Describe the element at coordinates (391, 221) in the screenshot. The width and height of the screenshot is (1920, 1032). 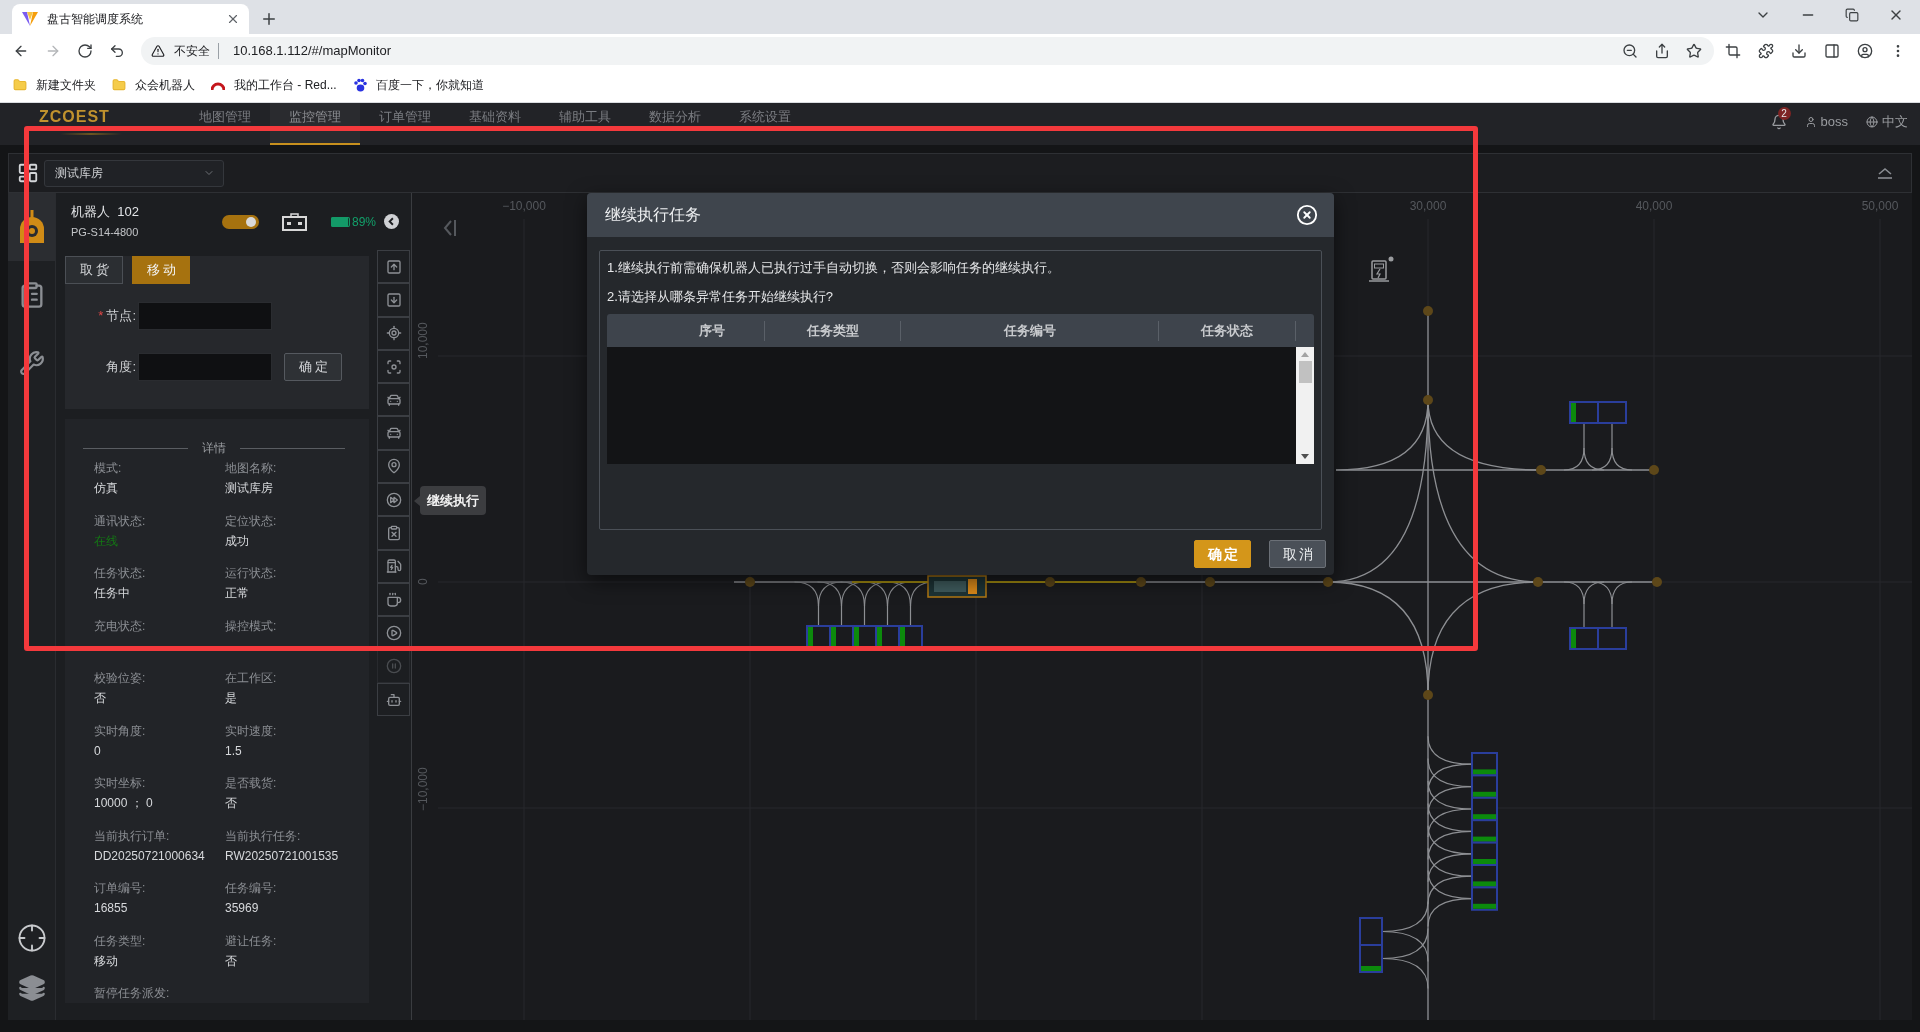
I see `chevron-left-icon` at that location.